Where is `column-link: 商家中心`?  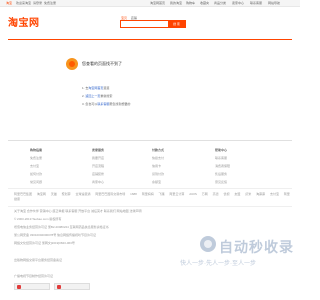
column-link: 商家中心 is located at coordinates (98, 182).